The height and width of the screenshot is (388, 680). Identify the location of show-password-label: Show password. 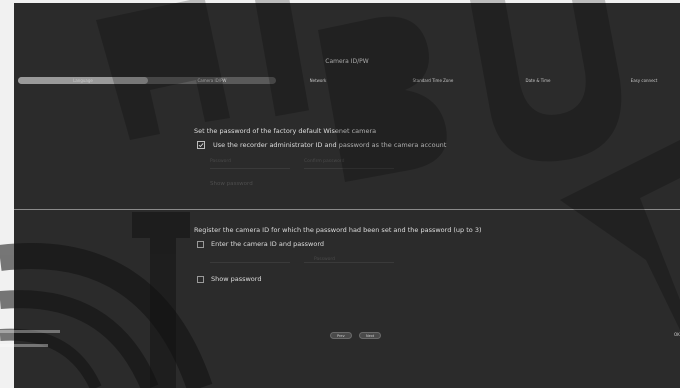
(236, 279).